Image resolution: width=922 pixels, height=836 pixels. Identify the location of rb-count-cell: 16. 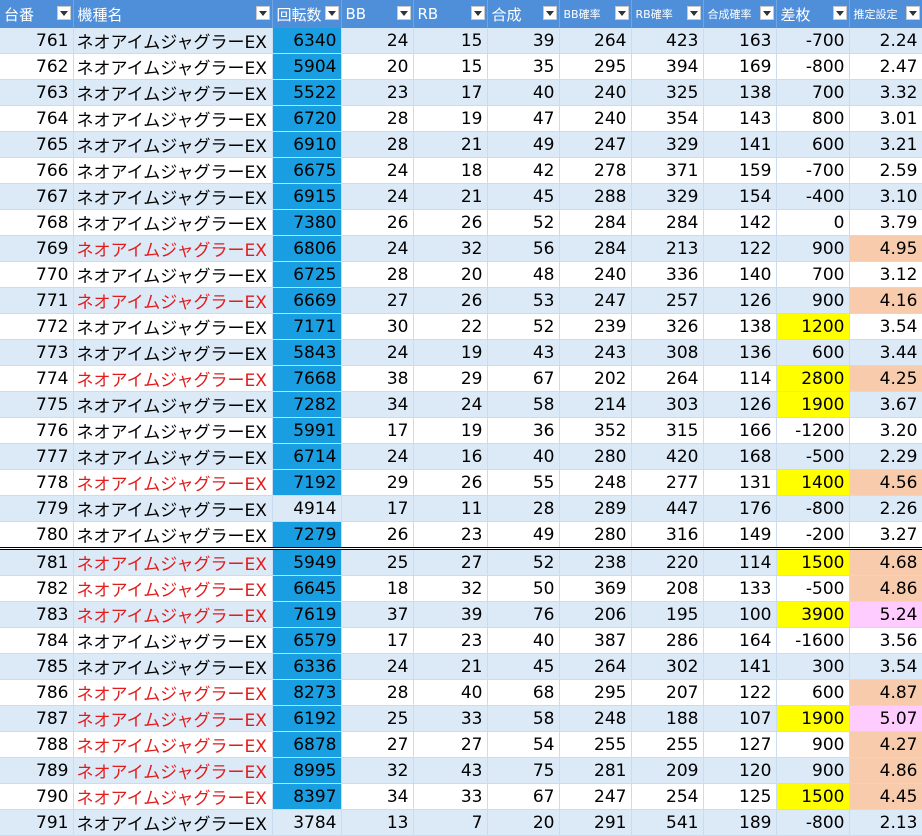
(450, 456).